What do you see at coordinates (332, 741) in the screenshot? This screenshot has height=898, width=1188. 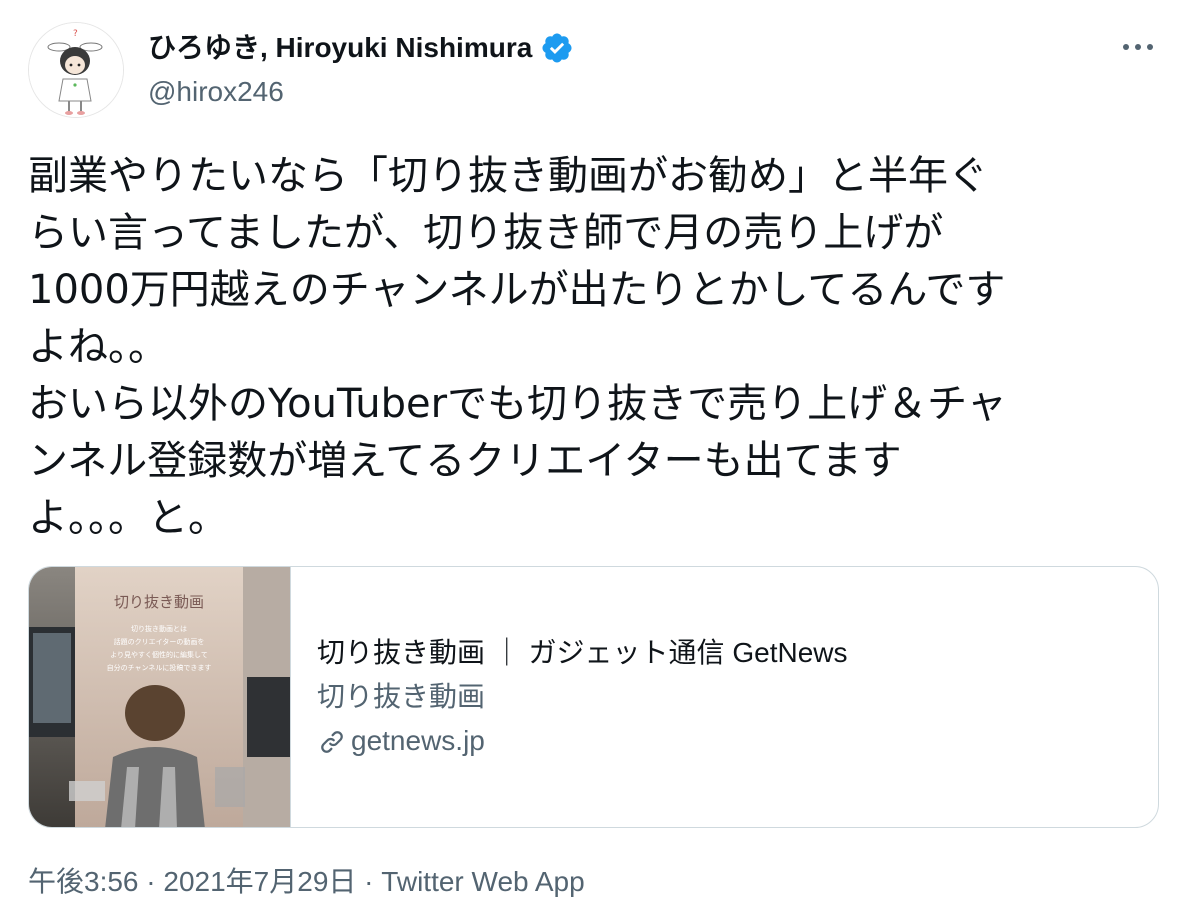 I see `link-icon` at bounding box center [332, 741].